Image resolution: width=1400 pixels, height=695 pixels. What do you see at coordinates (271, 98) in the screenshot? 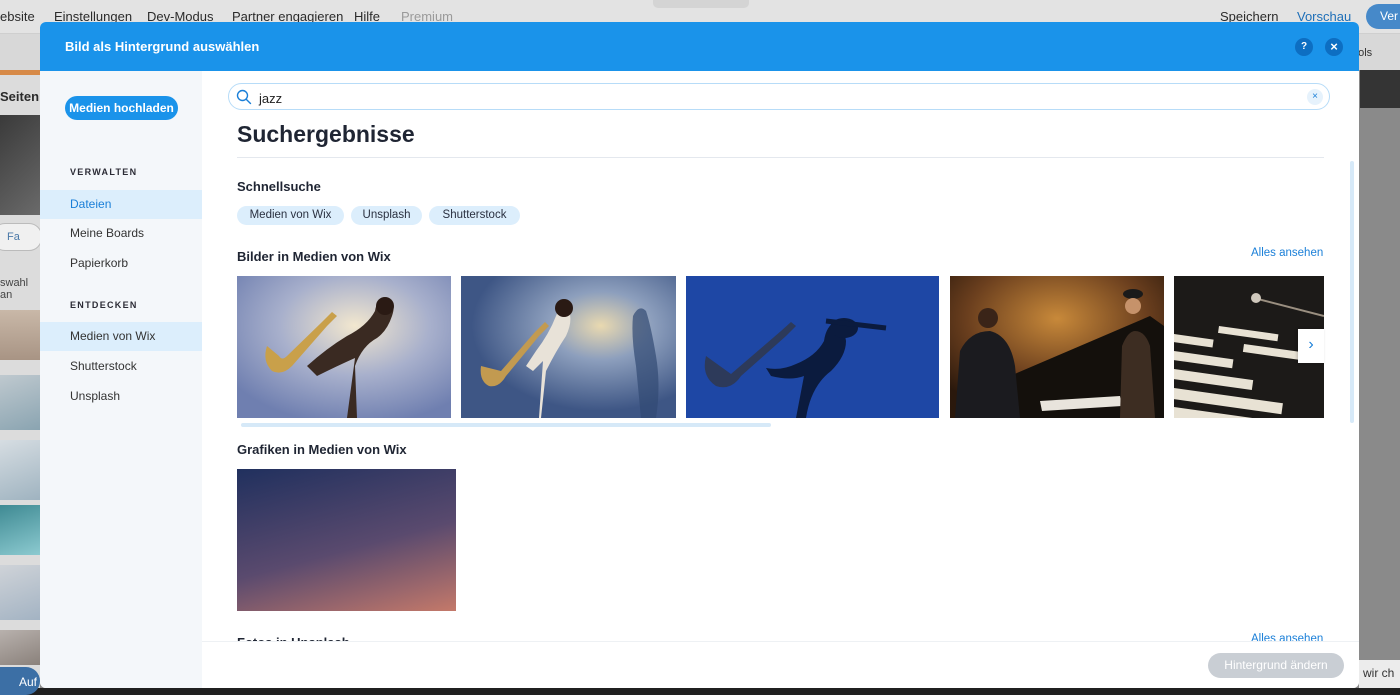
I see `search-value: jazz` at bounding box center [271, 98].